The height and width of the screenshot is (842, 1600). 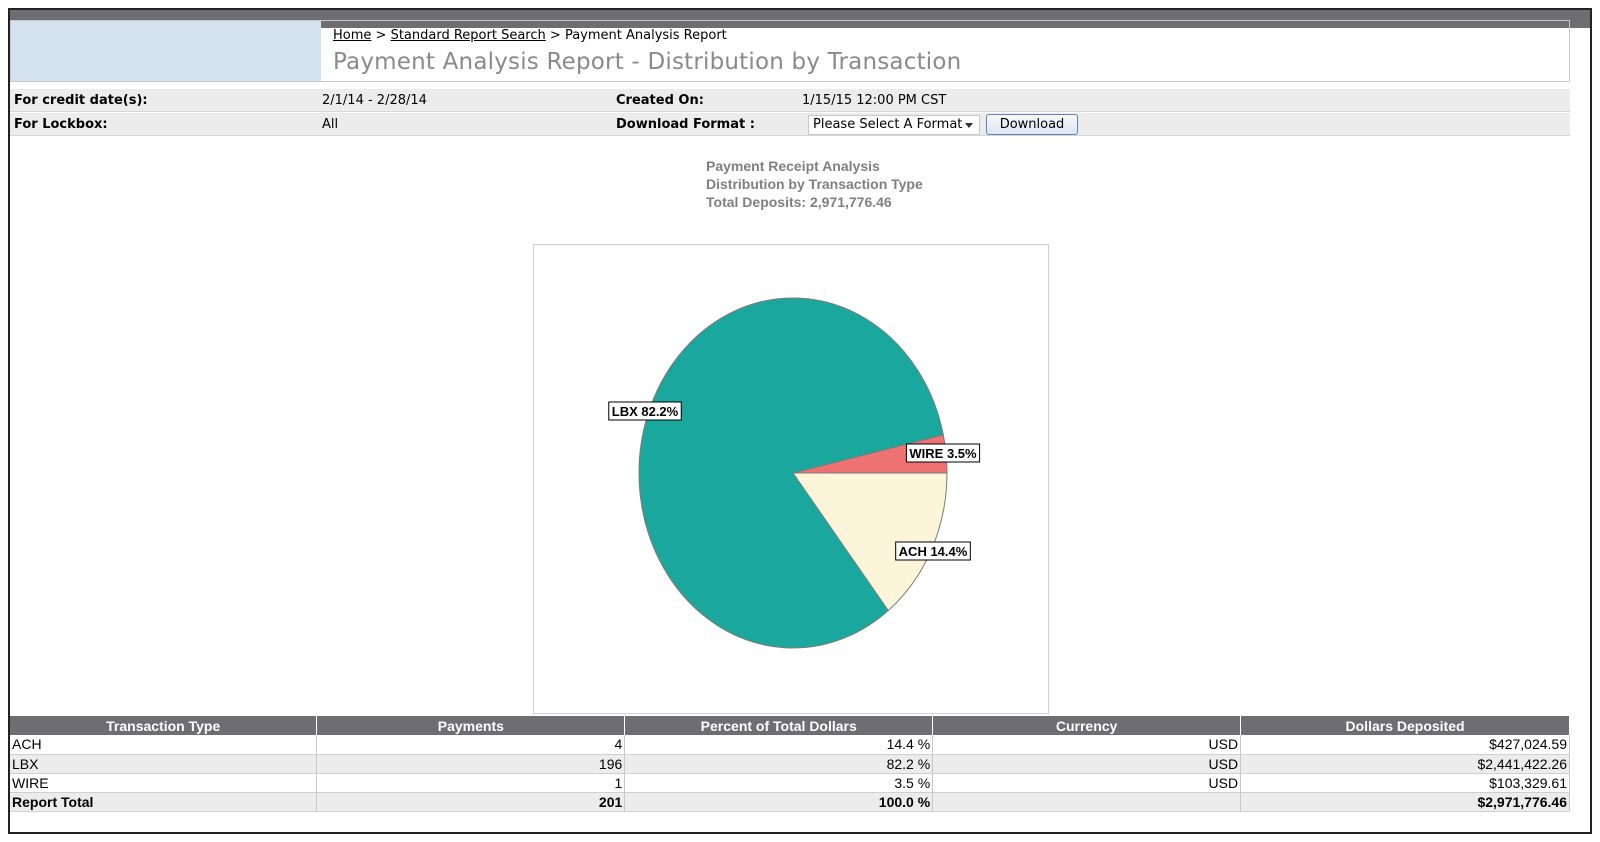 I want to click on svg-text: LBX 82.2%, so click(x=645, y=411).